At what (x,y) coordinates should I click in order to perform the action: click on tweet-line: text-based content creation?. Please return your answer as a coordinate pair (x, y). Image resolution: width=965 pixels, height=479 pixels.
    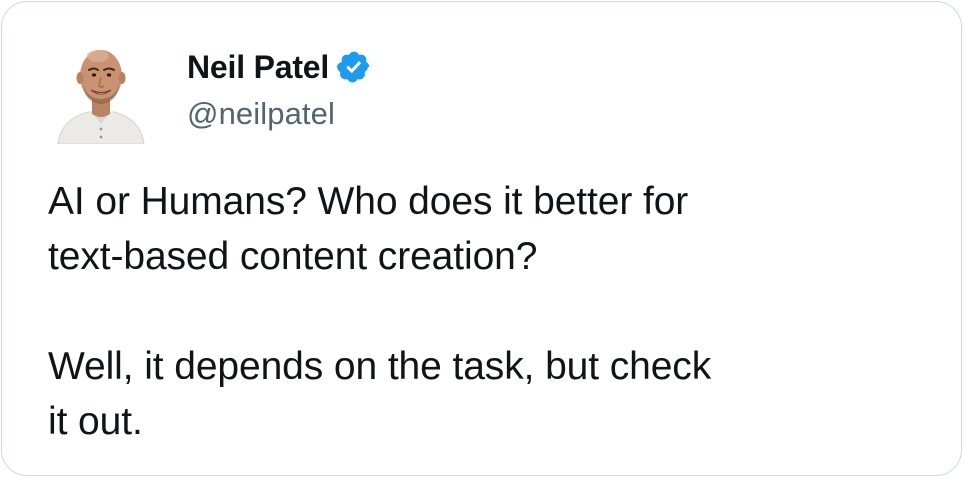
    Looking at the image, I should click on (293, 256).